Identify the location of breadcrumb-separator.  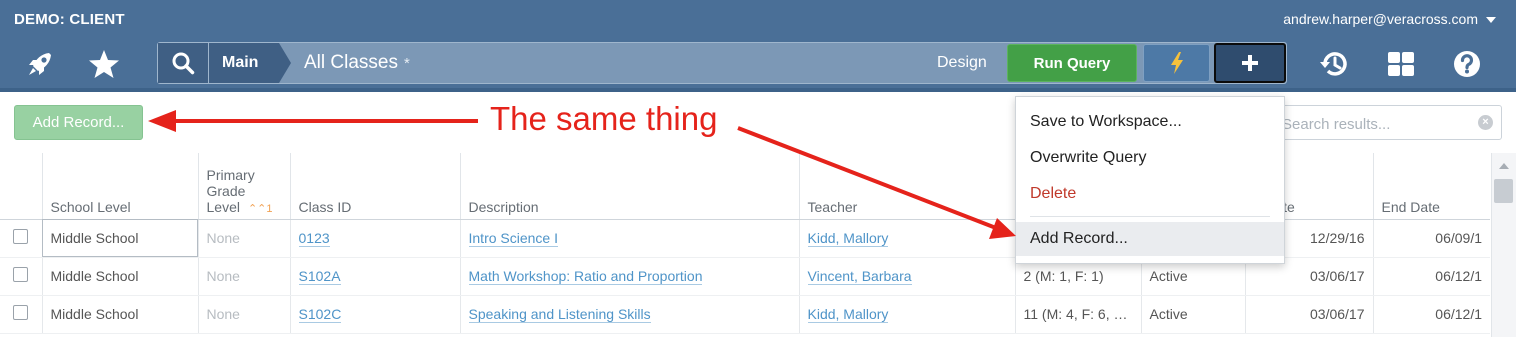
(285, 63).